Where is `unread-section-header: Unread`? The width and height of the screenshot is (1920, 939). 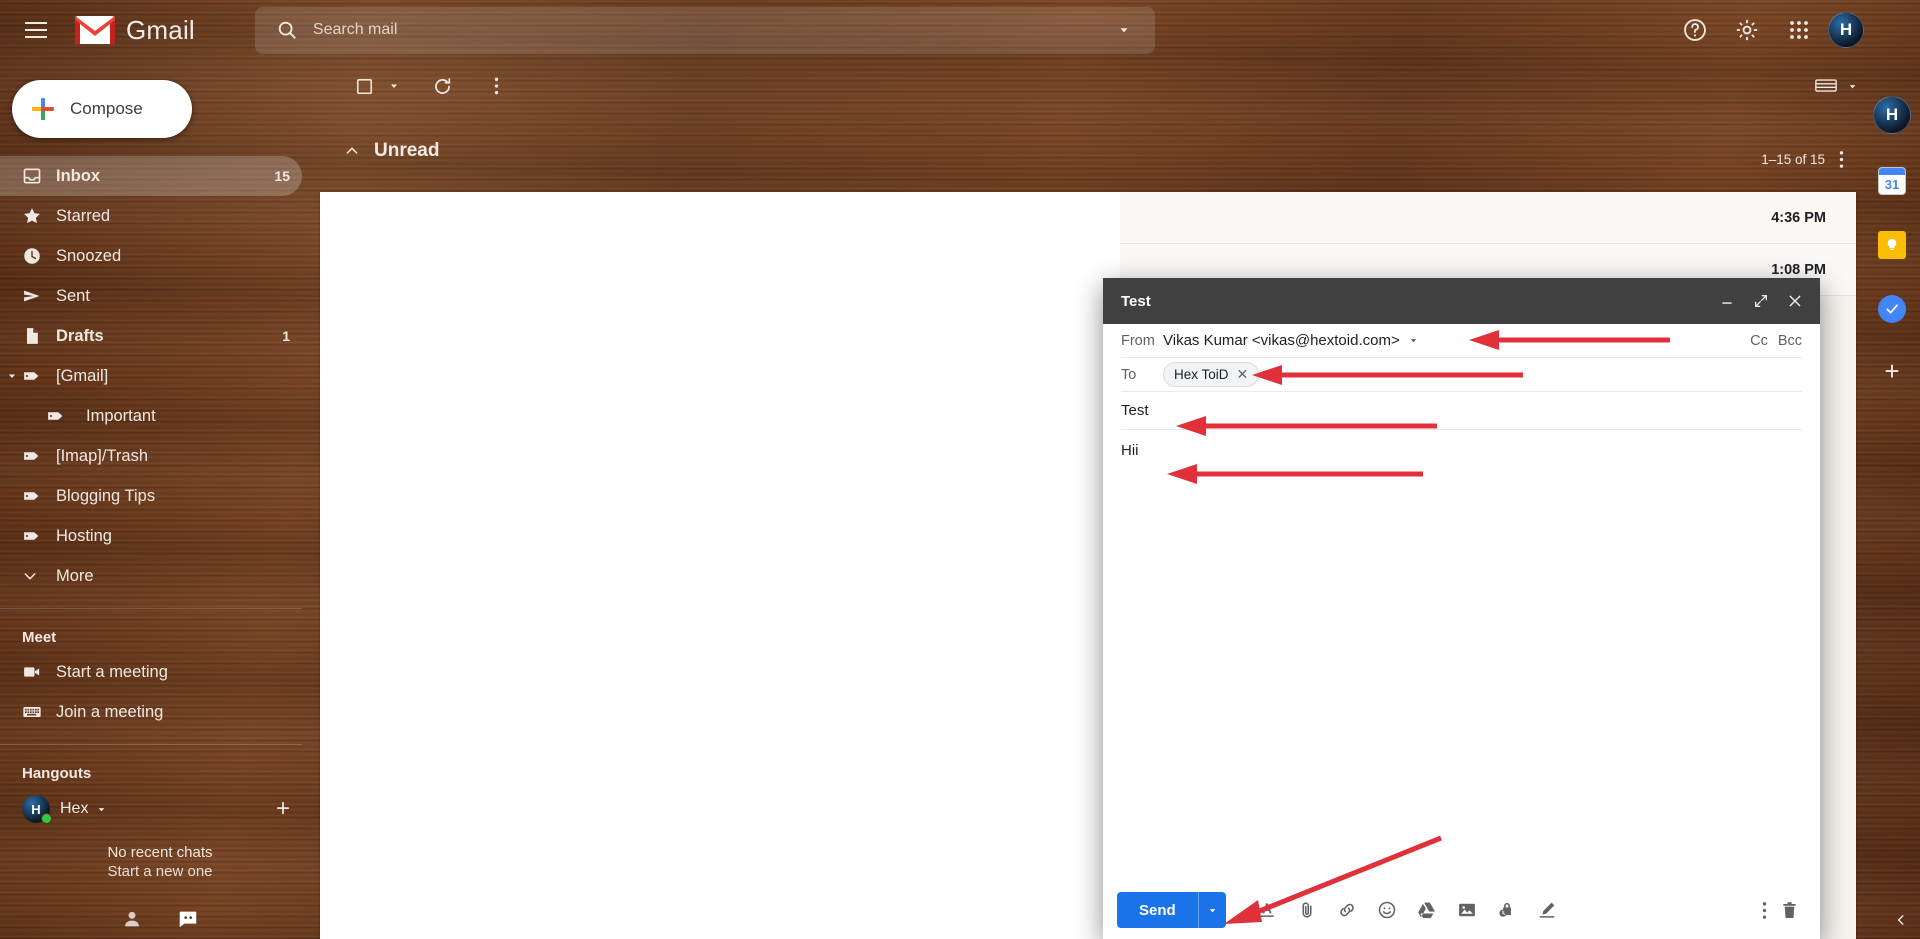 unread-section-header: Unread is located at coordinates (379, 151).